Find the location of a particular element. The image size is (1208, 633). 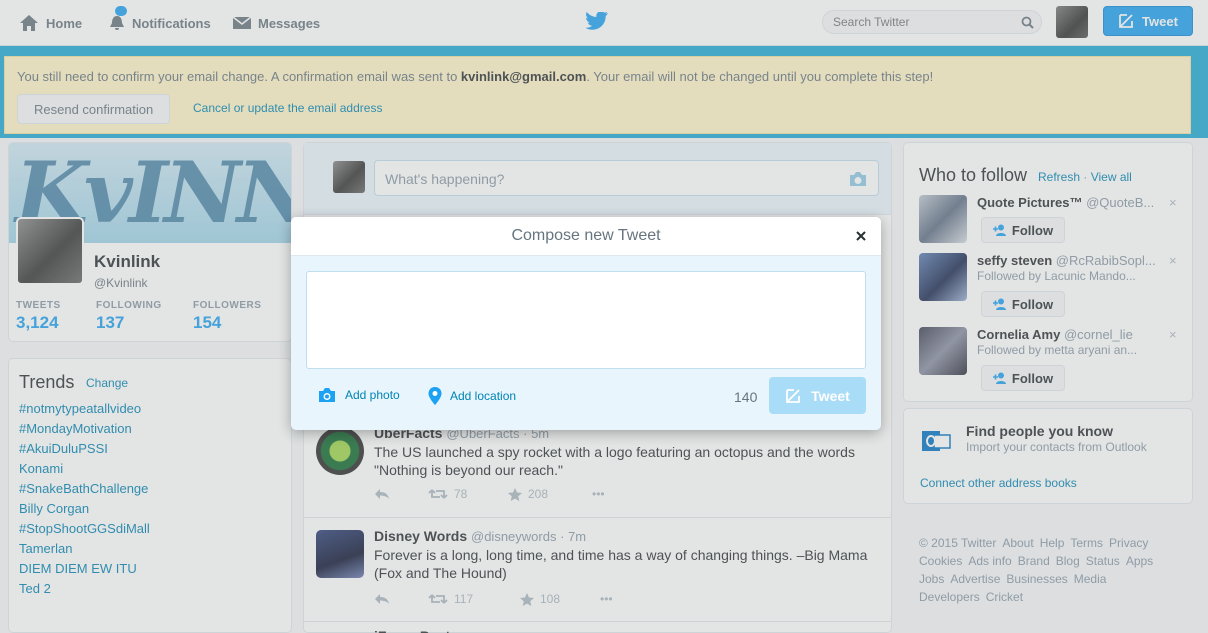

close-icon is located at coordinates (861, 236).